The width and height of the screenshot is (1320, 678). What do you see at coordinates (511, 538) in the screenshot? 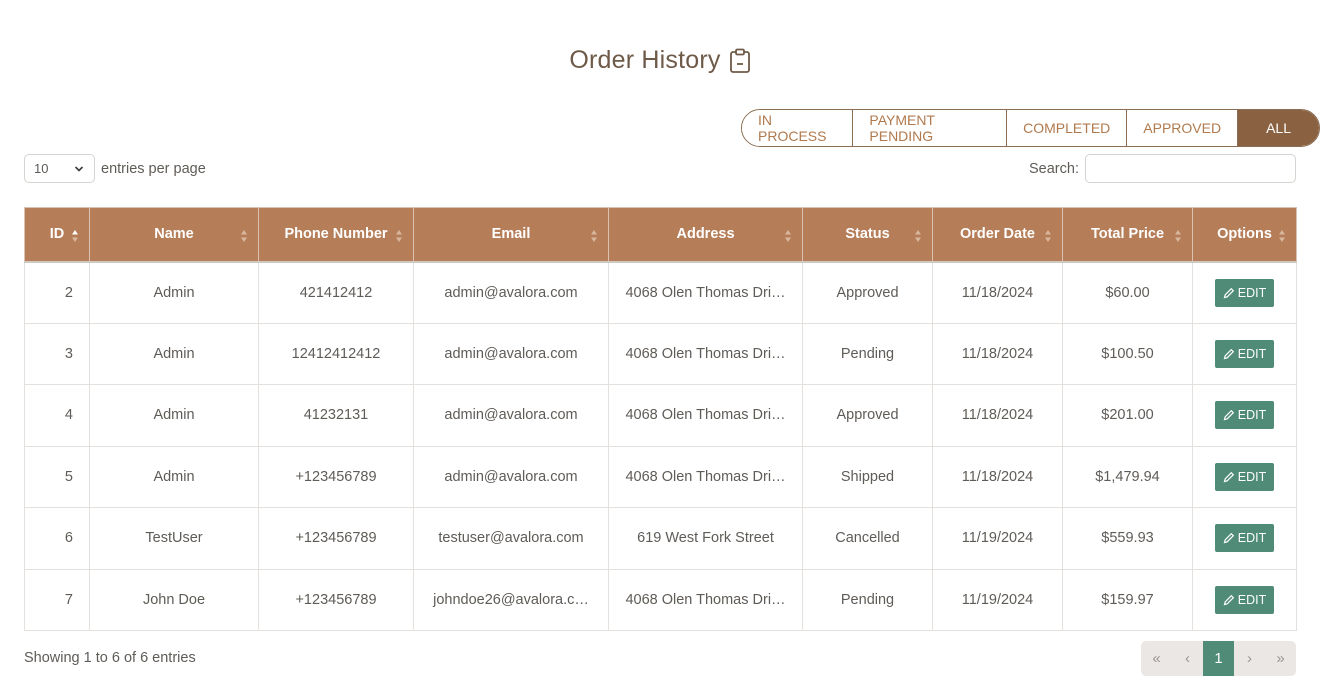
I see `cell-email: testuser@avalora.com` at bounding box center [511, 538].